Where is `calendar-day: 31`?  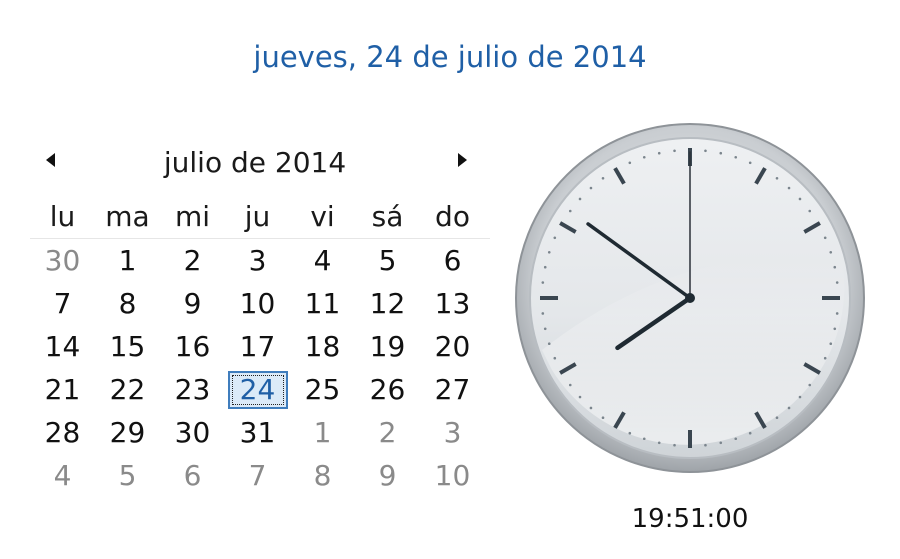
calendar-day: 31 is located at coordinates (257, 433).